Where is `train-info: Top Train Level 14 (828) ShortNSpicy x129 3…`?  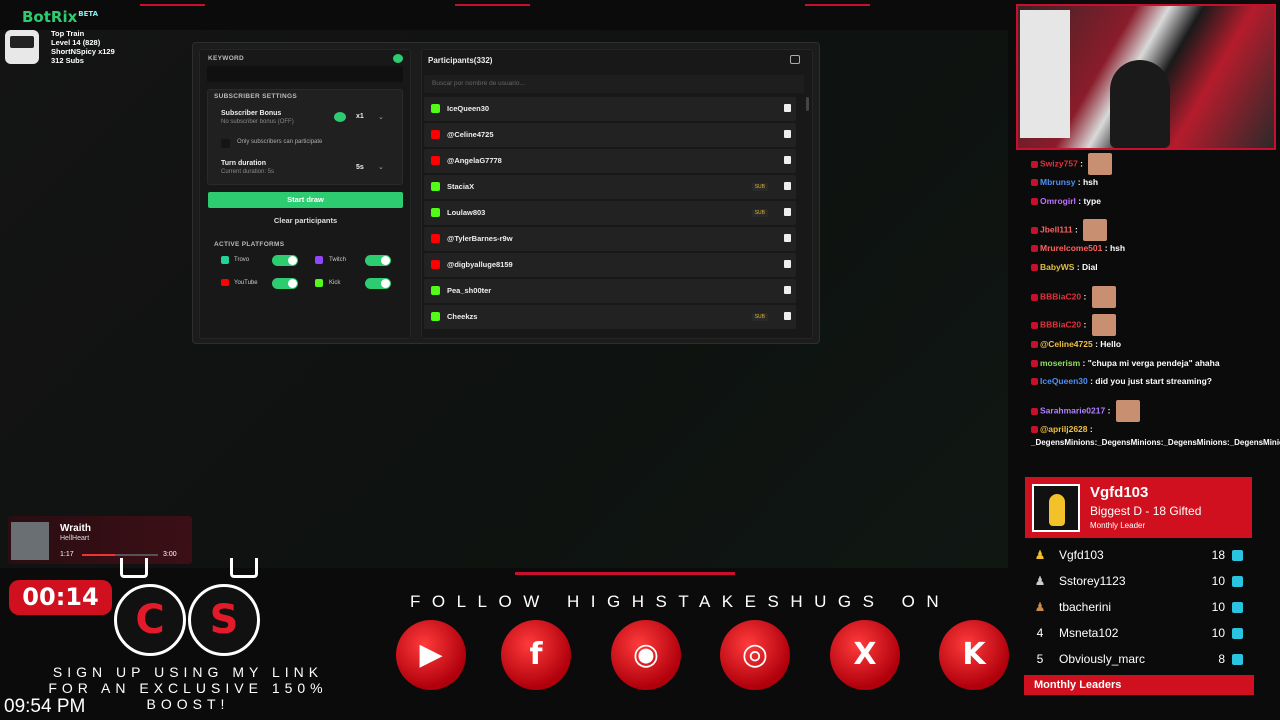 train-info: Top Train Level 14 (828) ShortNSpicy x129 3… is located at coordinates (83, 47).